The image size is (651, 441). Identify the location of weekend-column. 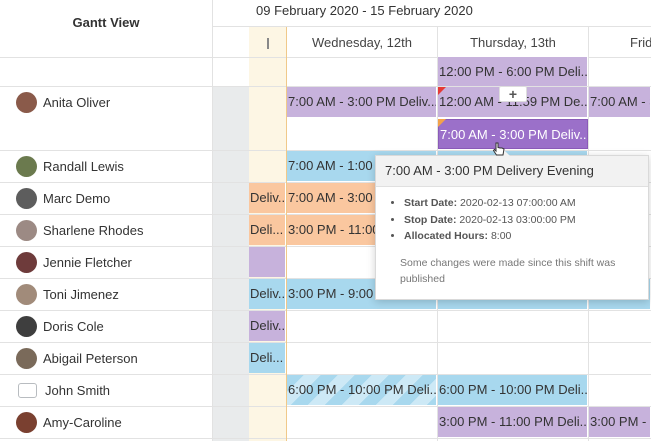
(231, 263).